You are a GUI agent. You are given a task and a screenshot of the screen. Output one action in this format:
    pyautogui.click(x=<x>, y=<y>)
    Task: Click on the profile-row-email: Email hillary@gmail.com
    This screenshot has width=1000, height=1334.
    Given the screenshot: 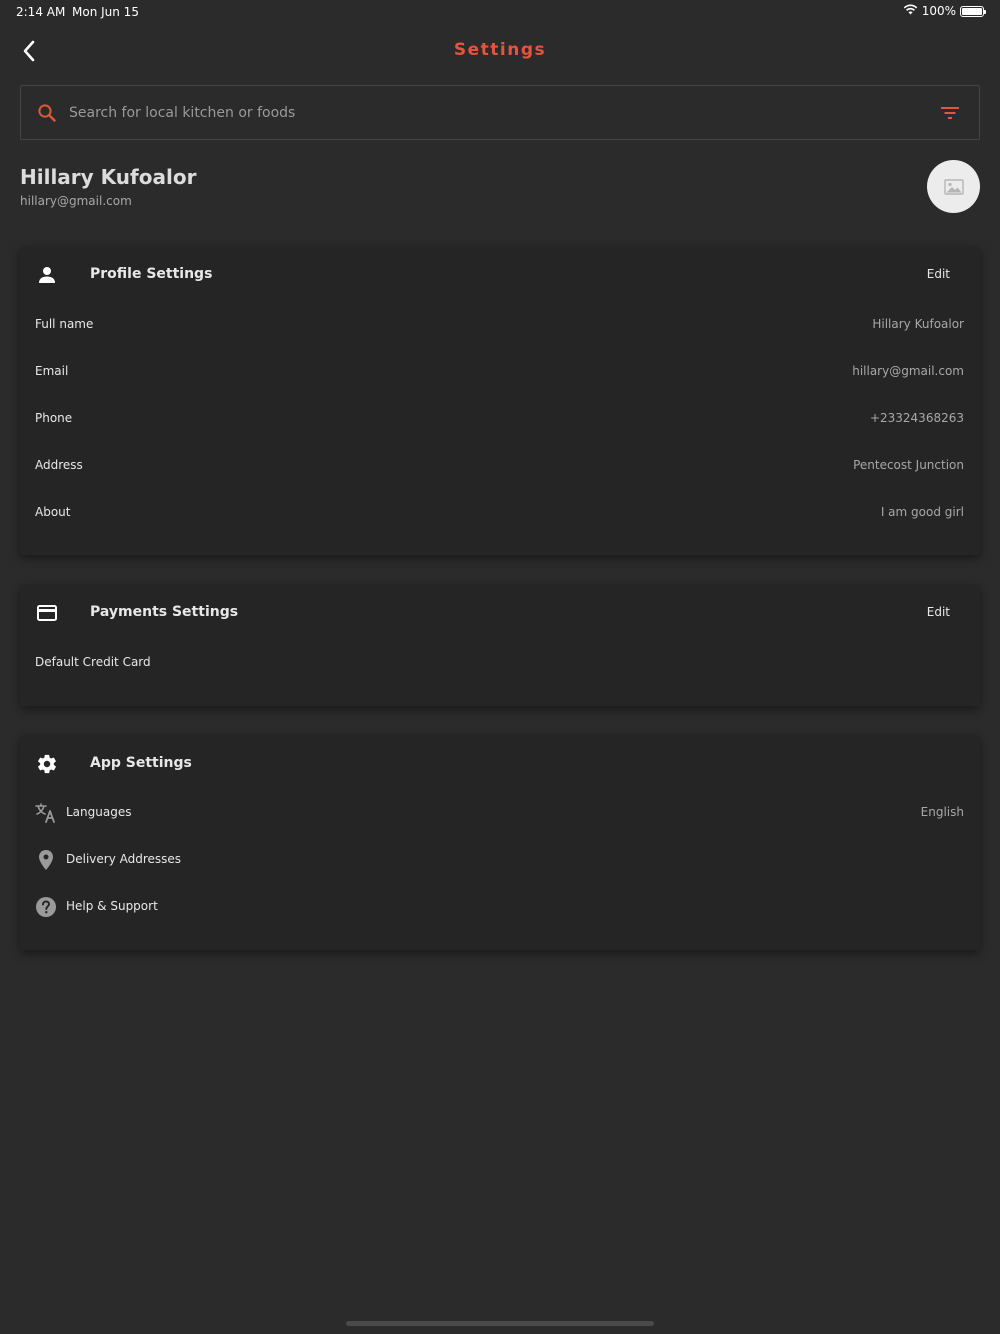 What is the action you would take?
    pyautogui.click(x=500, y=372)
    